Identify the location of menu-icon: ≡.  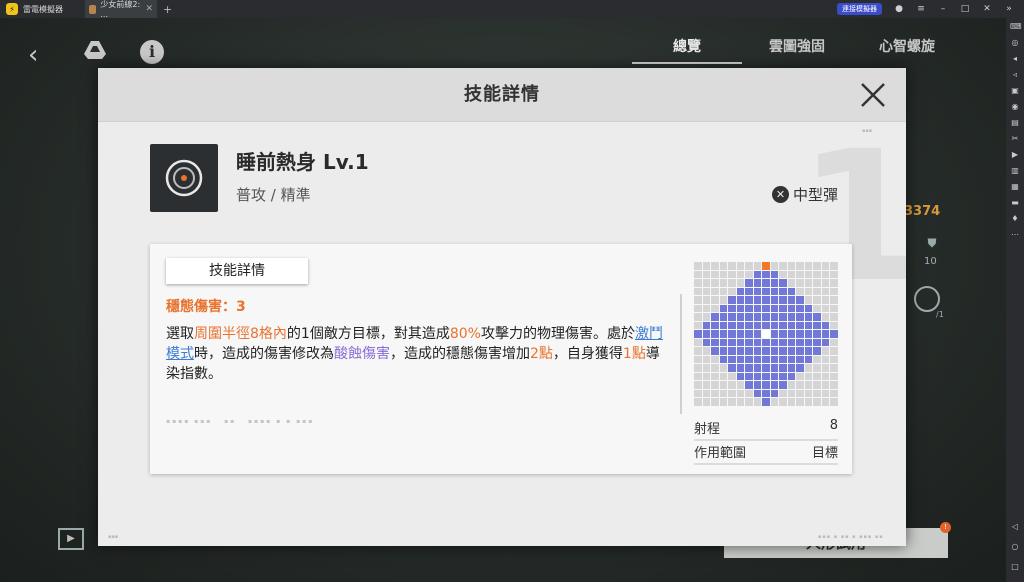
(921, 9).